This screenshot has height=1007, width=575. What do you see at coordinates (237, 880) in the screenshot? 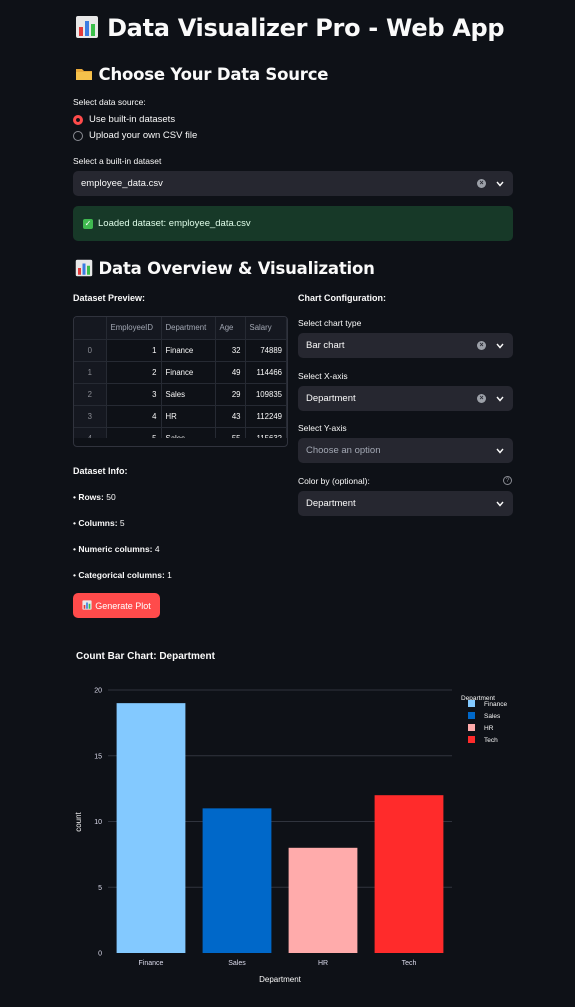
I see `bar-sales` at bounding box center [237, 880].